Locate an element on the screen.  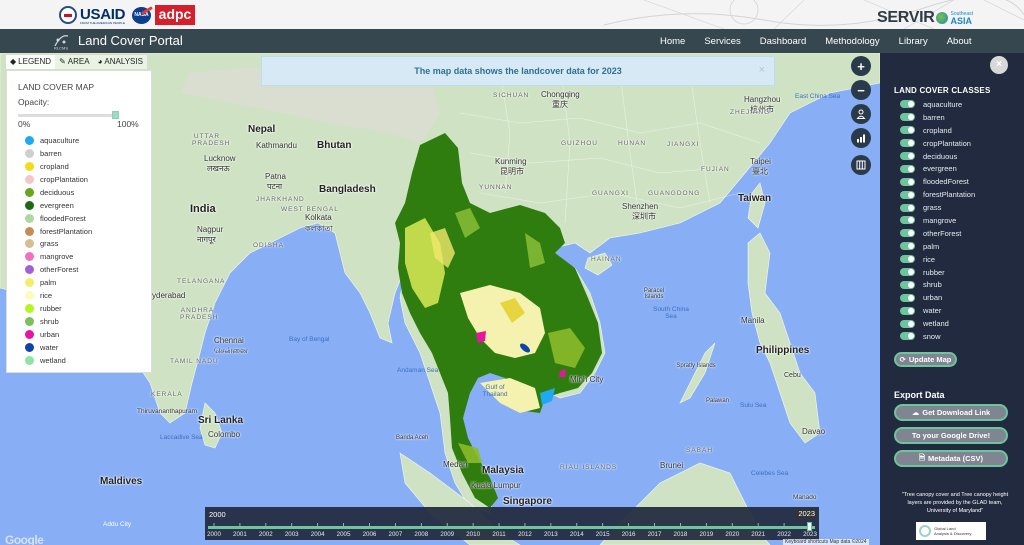
servir-text: SERVIR is located at coordinates (906, 17).